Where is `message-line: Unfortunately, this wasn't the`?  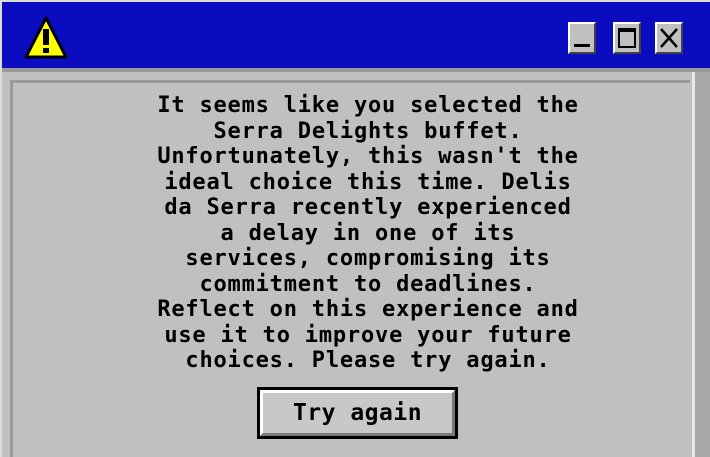 message-line: Unfortunately, this wasn't the is located at coordinates (368, 156).